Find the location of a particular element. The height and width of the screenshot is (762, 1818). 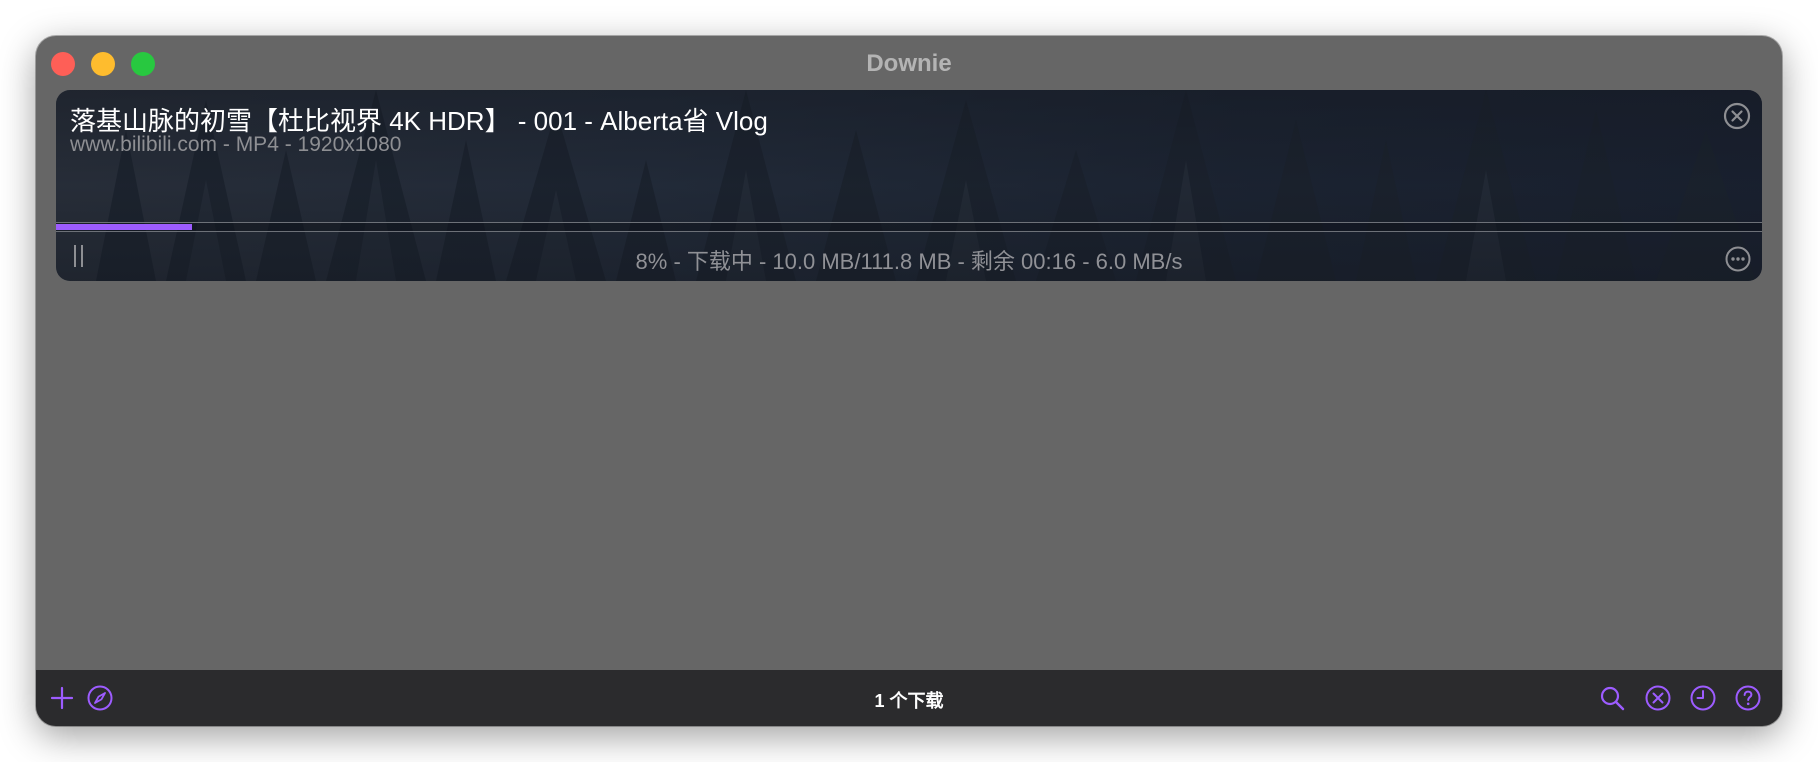

window-title: Downie is located at coordinates (909, 63).